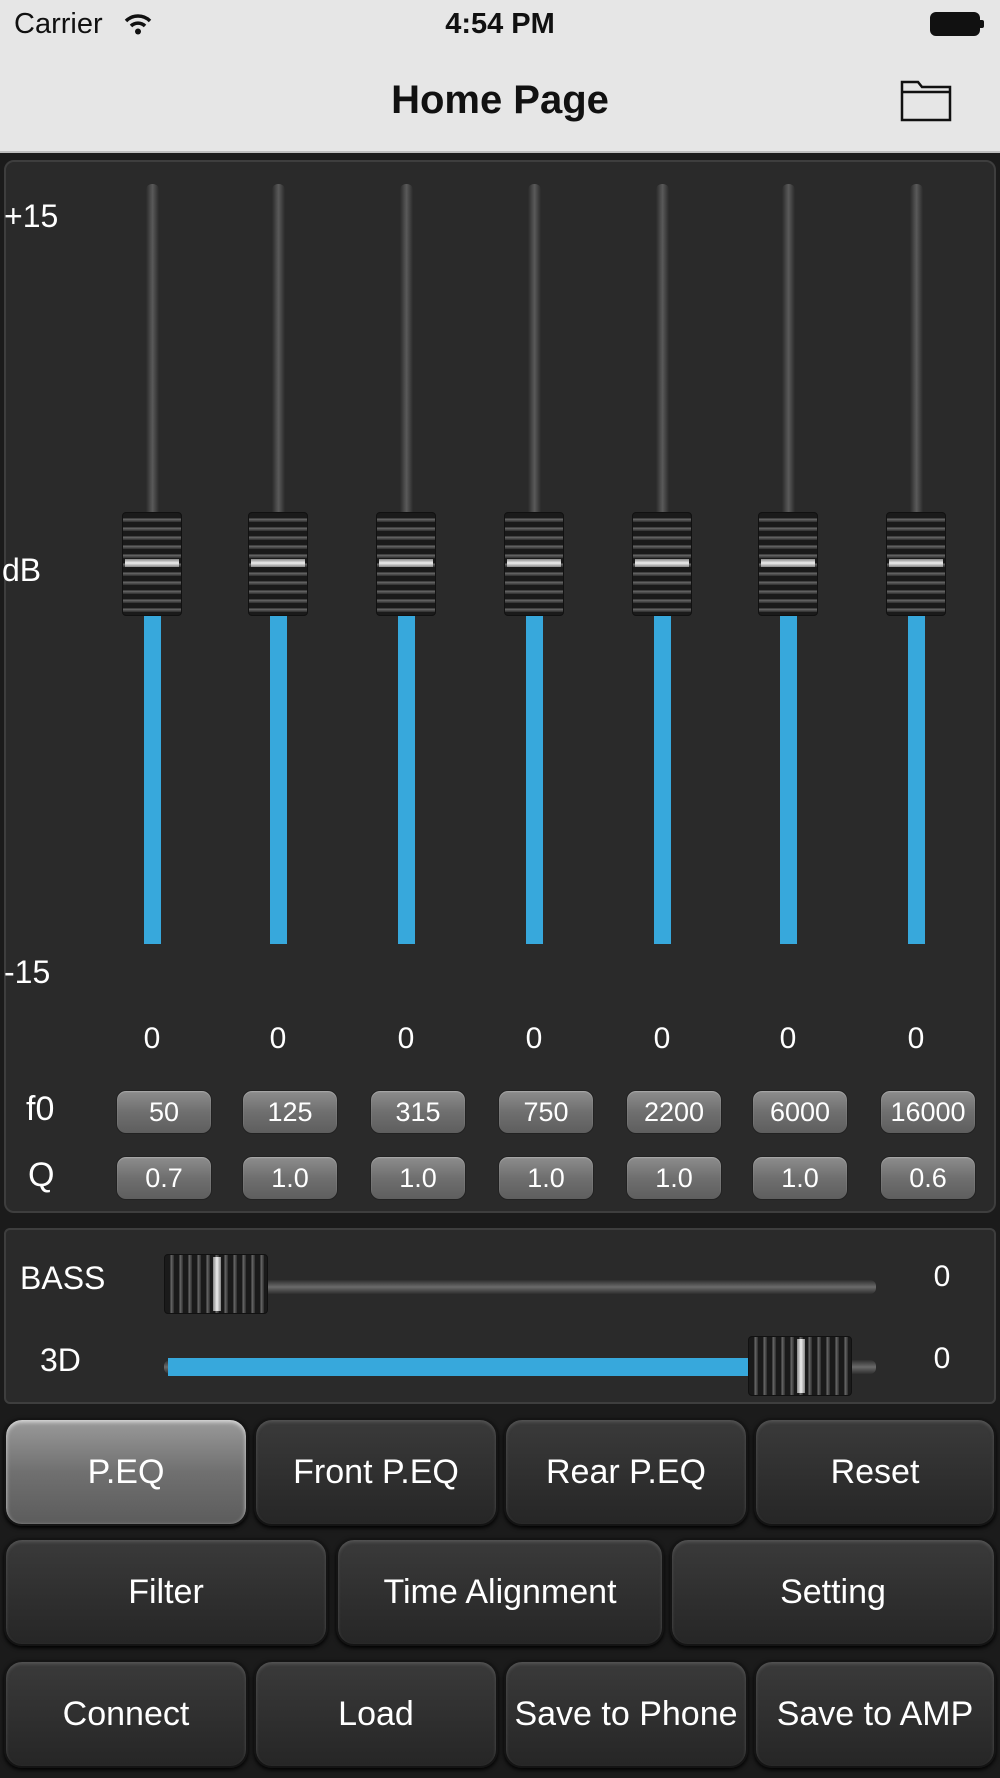 The image size is (1000, 1778). What do you see at coordinates (31, 216) in the screenshot?
I see `db-max-label: +15` at bounding box center [31, 216].